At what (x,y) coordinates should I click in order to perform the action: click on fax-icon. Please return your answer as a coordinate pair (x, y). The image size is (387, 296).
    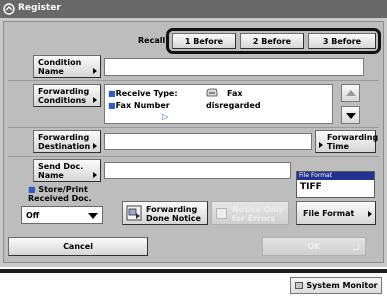
    Looking at the image, I should click on (212, 92).